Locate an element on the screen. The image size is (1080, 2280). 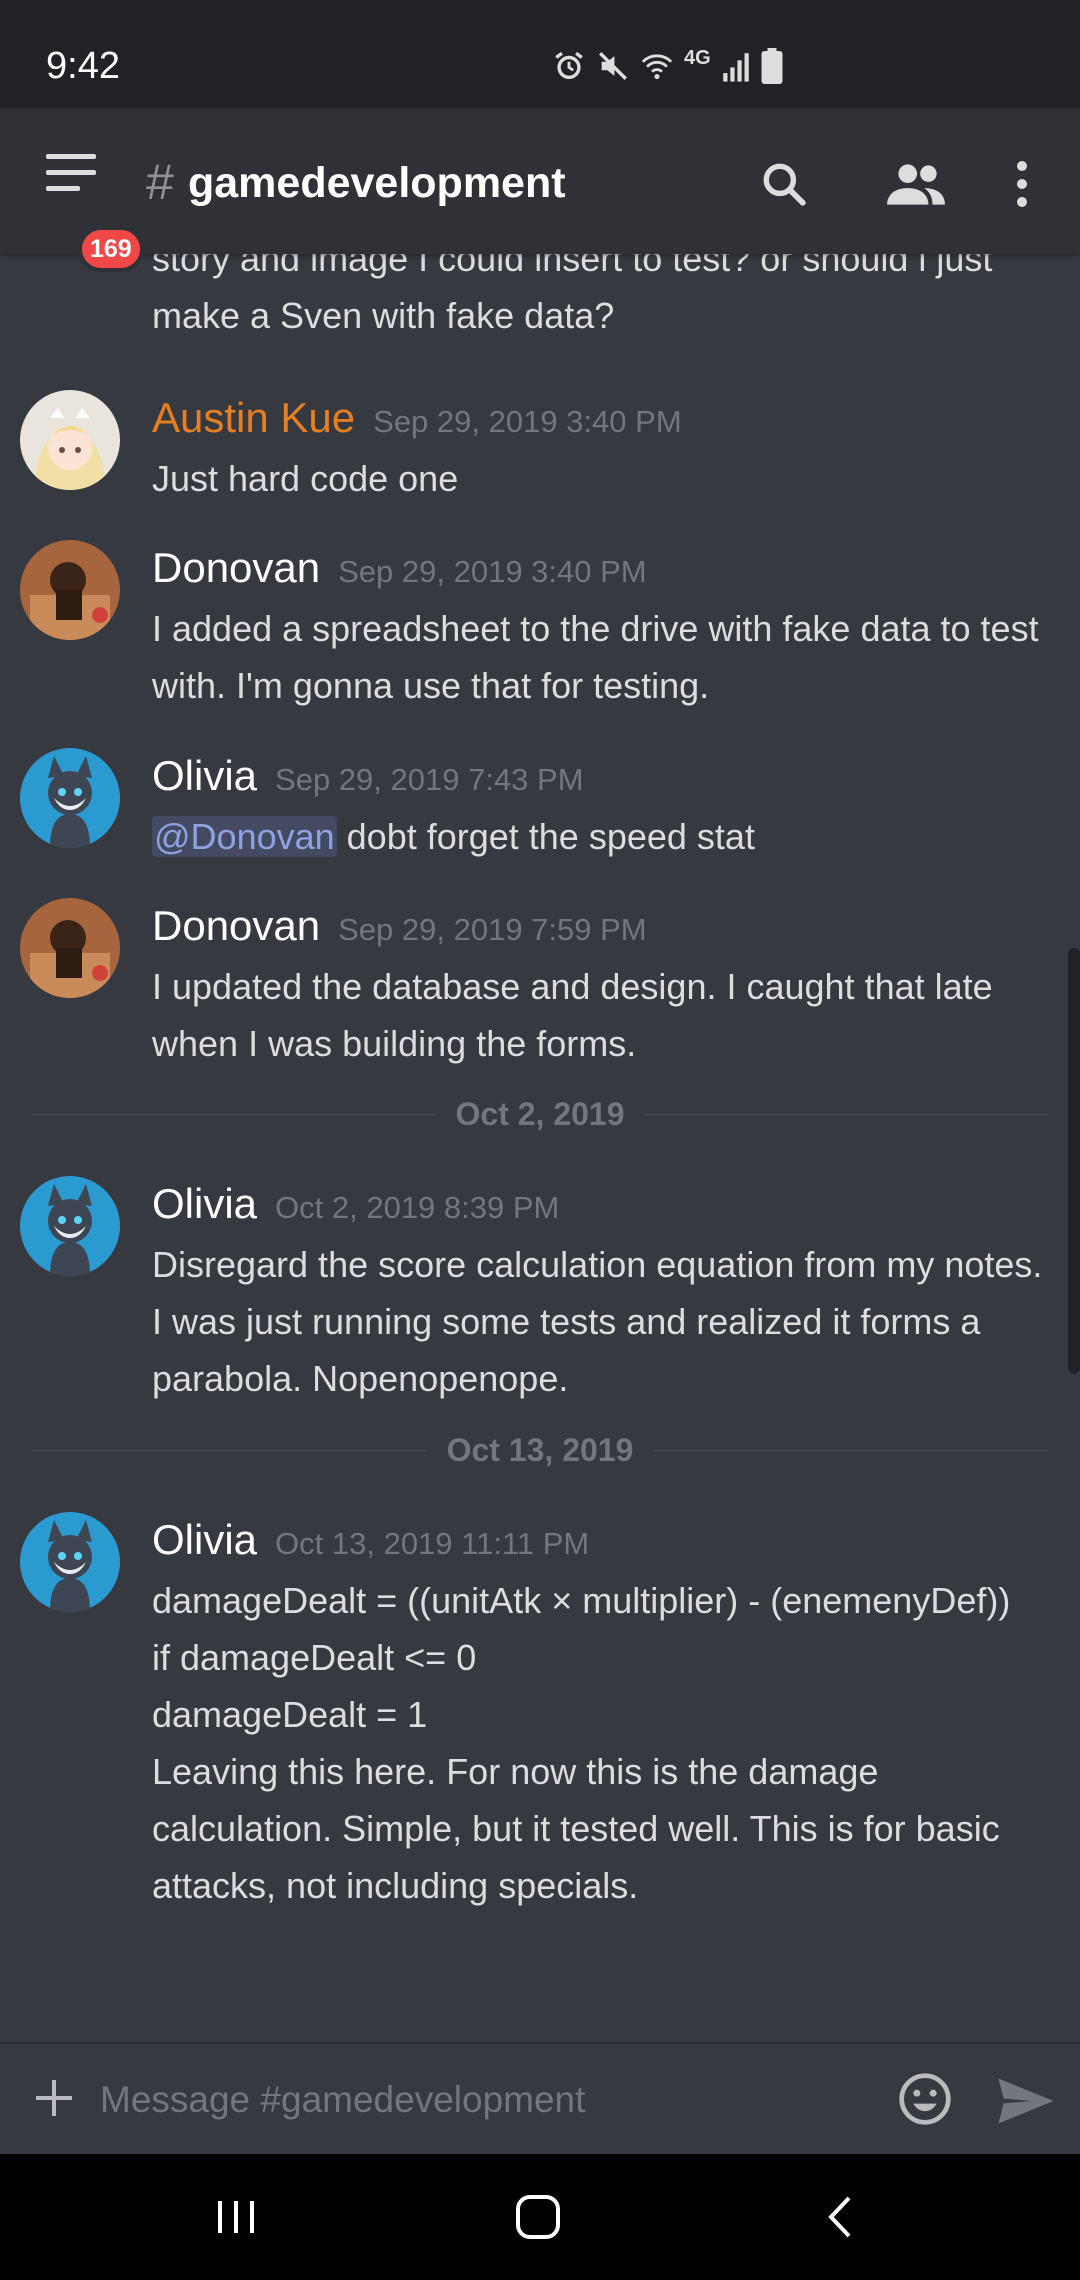
add-attachment-button is located at coordinates (54, 2098).